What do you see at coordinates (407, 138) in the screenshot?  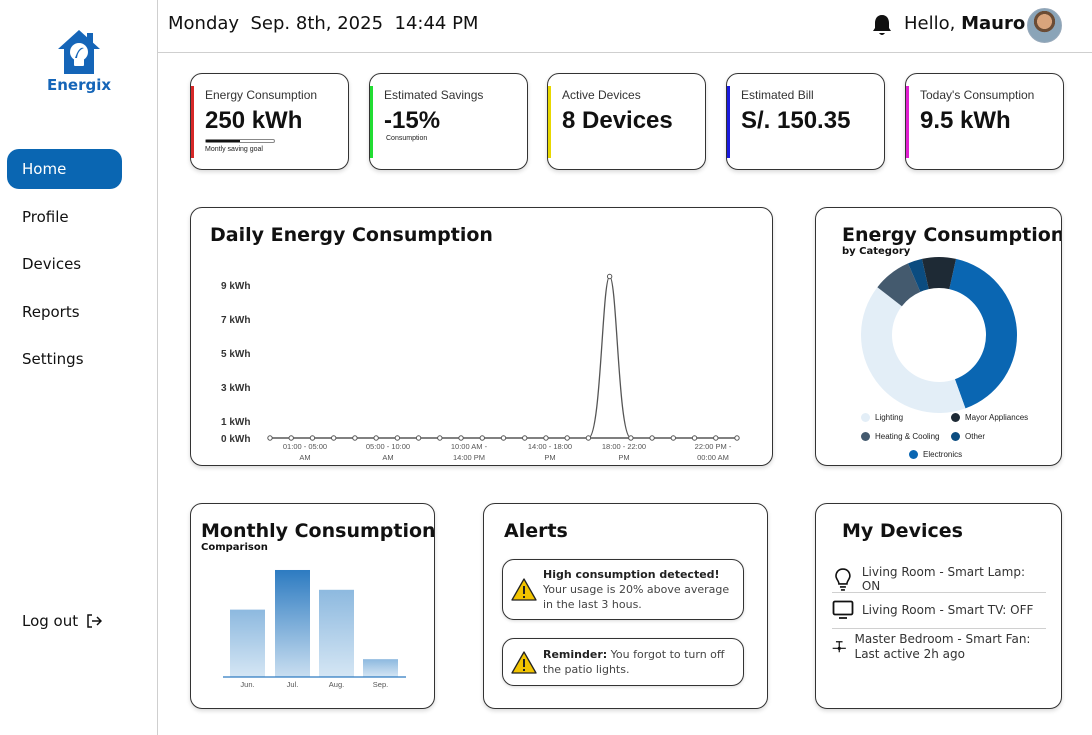 I see `stat-note: Consumption` at bounding box center [407, 138].